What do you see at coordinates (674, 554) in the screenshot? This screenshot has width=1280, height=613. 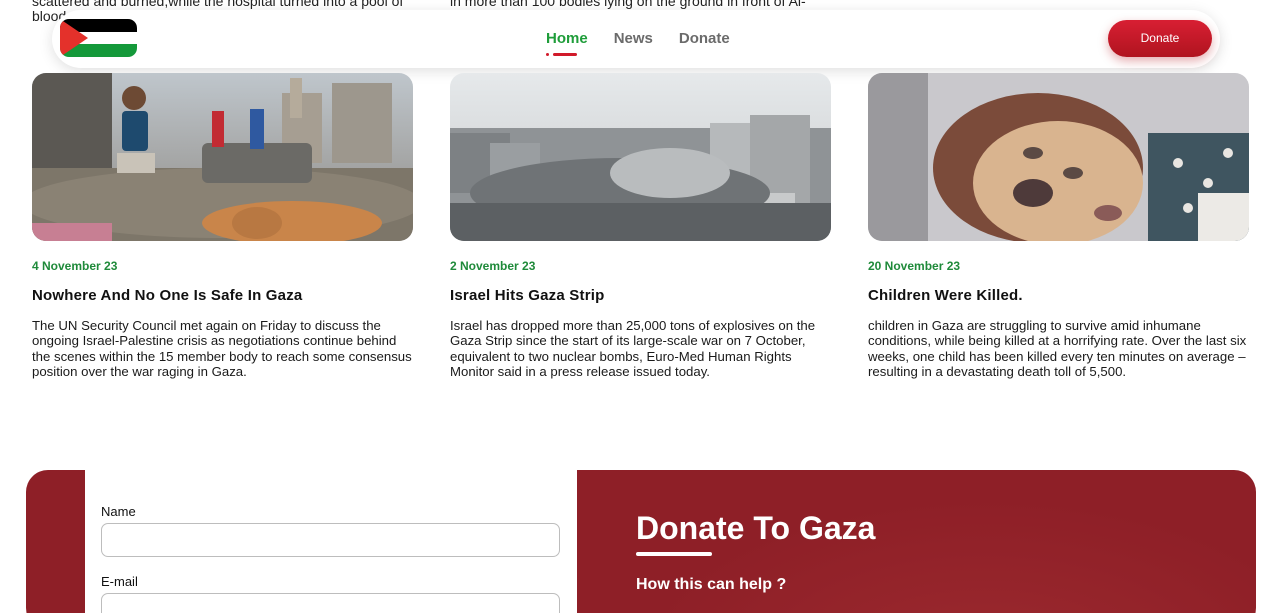 I see `heading-underline` at bounding box center [674, 554].